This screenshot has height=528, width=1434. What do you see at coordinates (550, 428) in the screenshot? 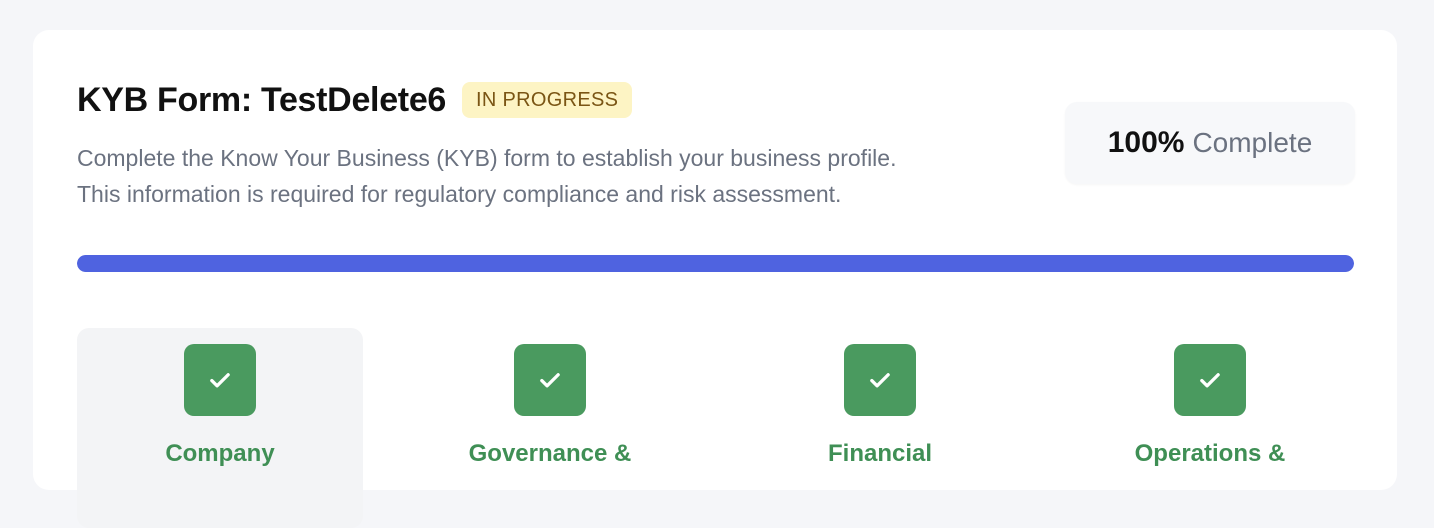
I see `step-item: Governance &` at bounding box center [550, 428].